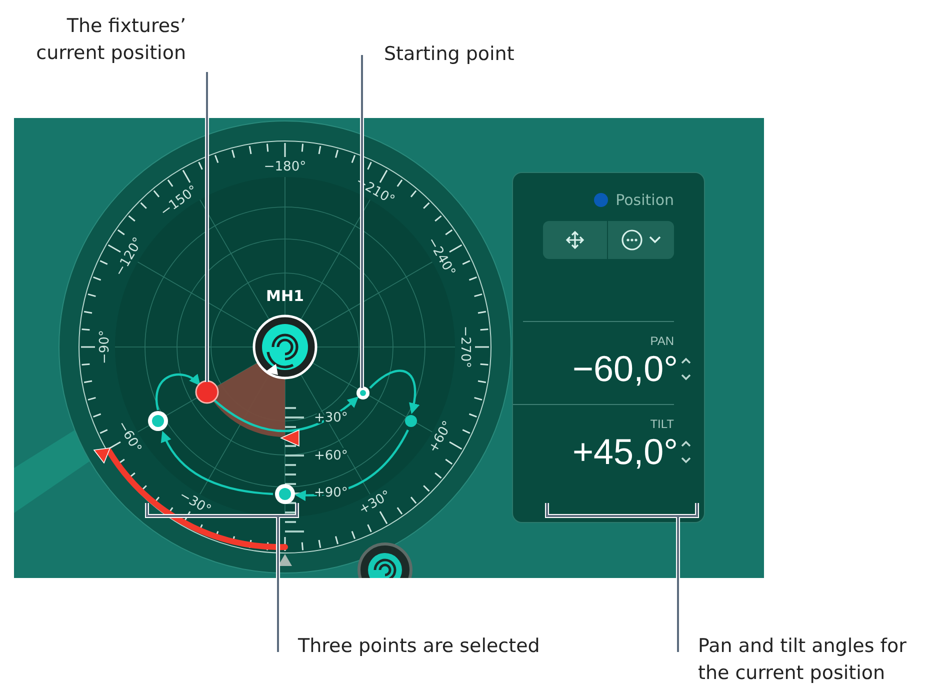  What do you see at coordinates (625, 369) in the screenshot?
I see `pan-value: −60,0°` at bounding box center [625, 369].